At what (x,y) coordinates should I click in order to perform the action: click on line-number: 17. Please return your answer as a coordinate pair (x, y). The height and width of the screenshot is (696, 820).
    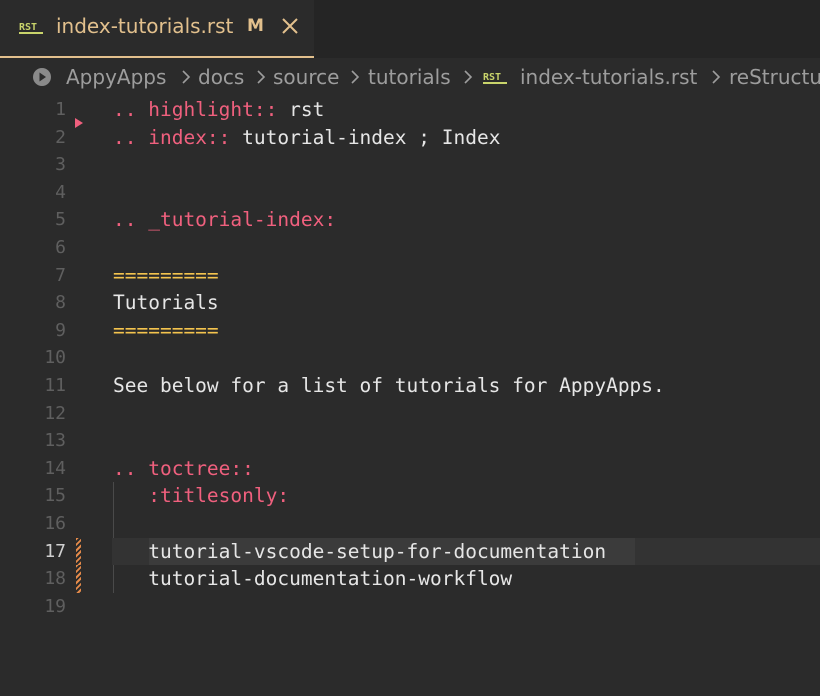
    Looking at the image, I should click on (55, 551).